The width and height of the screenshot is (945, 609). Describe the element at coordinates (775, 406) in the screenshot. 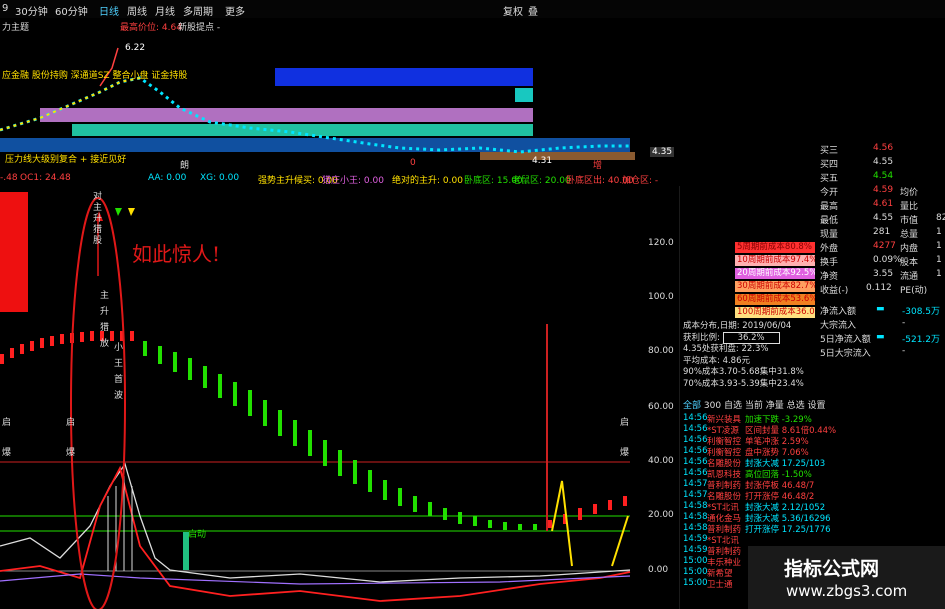

I see `tape-tab-net: 净量` at that location.